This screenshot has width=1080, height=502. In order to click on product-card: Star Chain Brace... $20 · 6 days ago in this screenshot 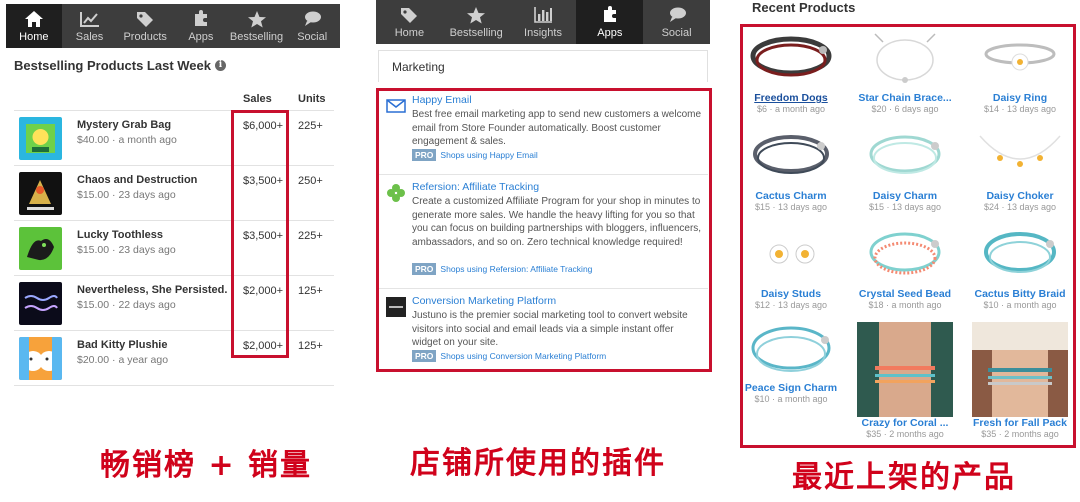, I will do `click(905, 73)`.